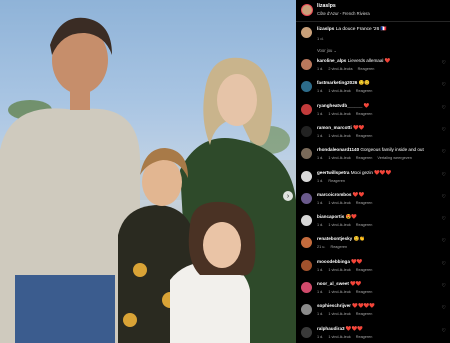  Describe the element at coordinates (351, 217) in the screenshot. I see `comment-text: 😍❤️` at that location.